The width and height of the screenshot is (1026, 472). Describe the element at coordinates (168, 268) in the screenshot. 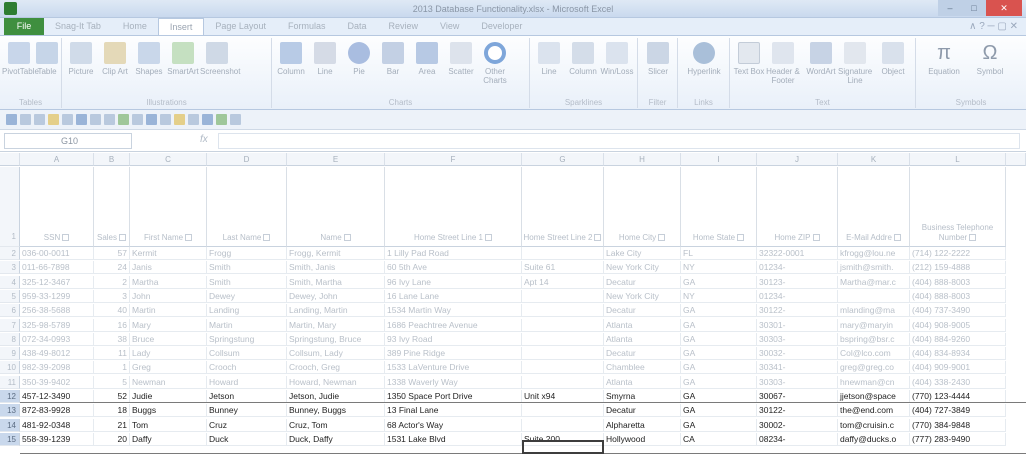

I see `table-cell: Janis` at that location.